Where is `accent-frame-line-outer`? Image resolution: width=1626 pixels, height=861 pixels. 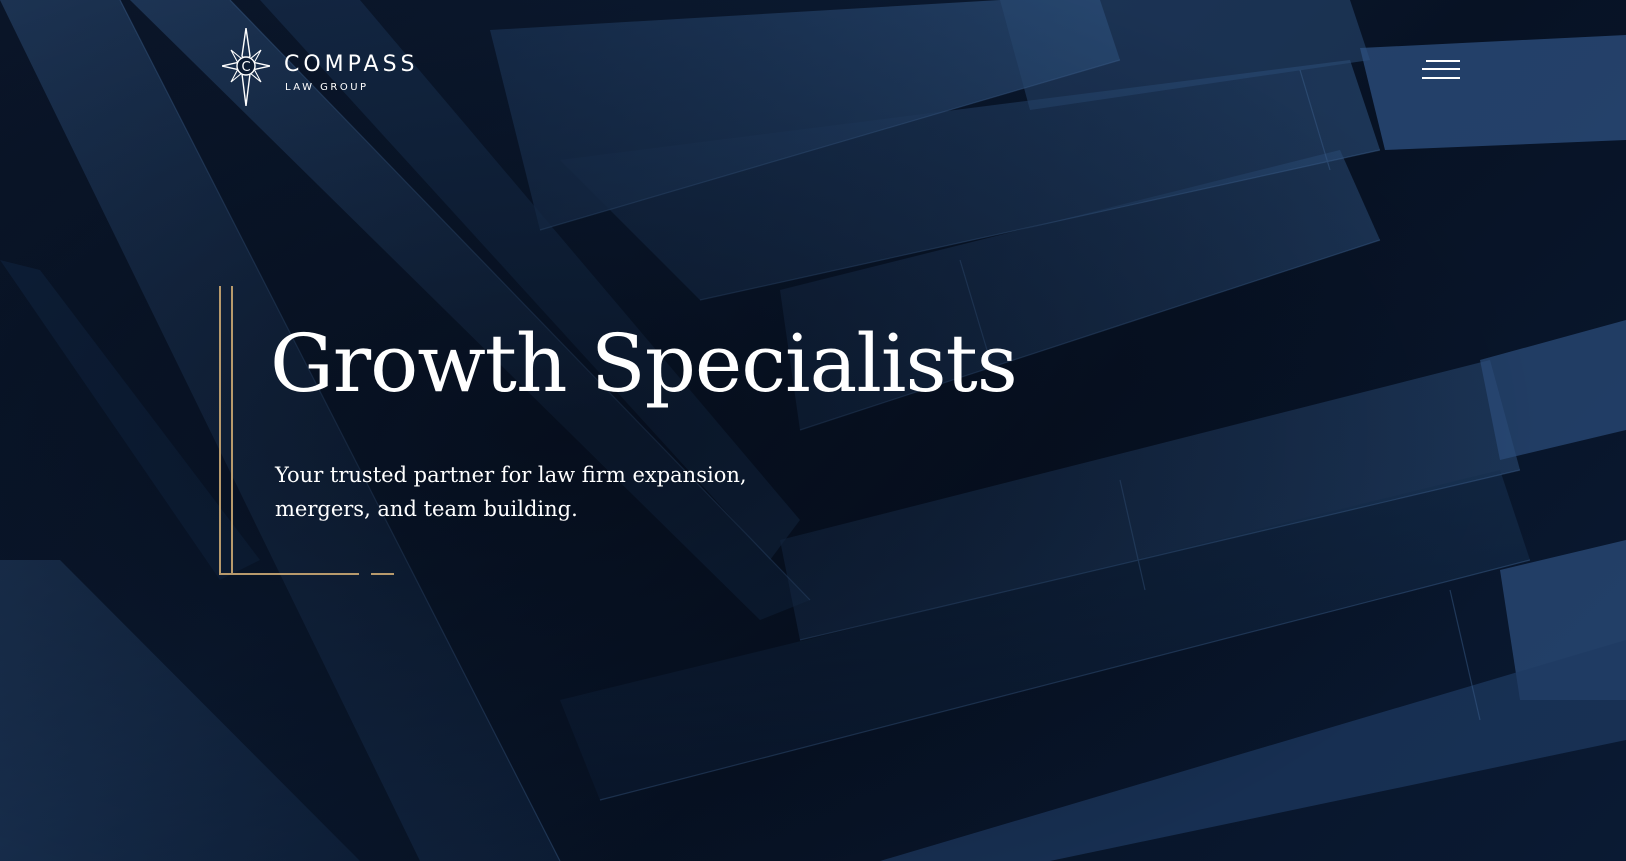 accent-frame-line-outer is located at coordinates (220, 430).